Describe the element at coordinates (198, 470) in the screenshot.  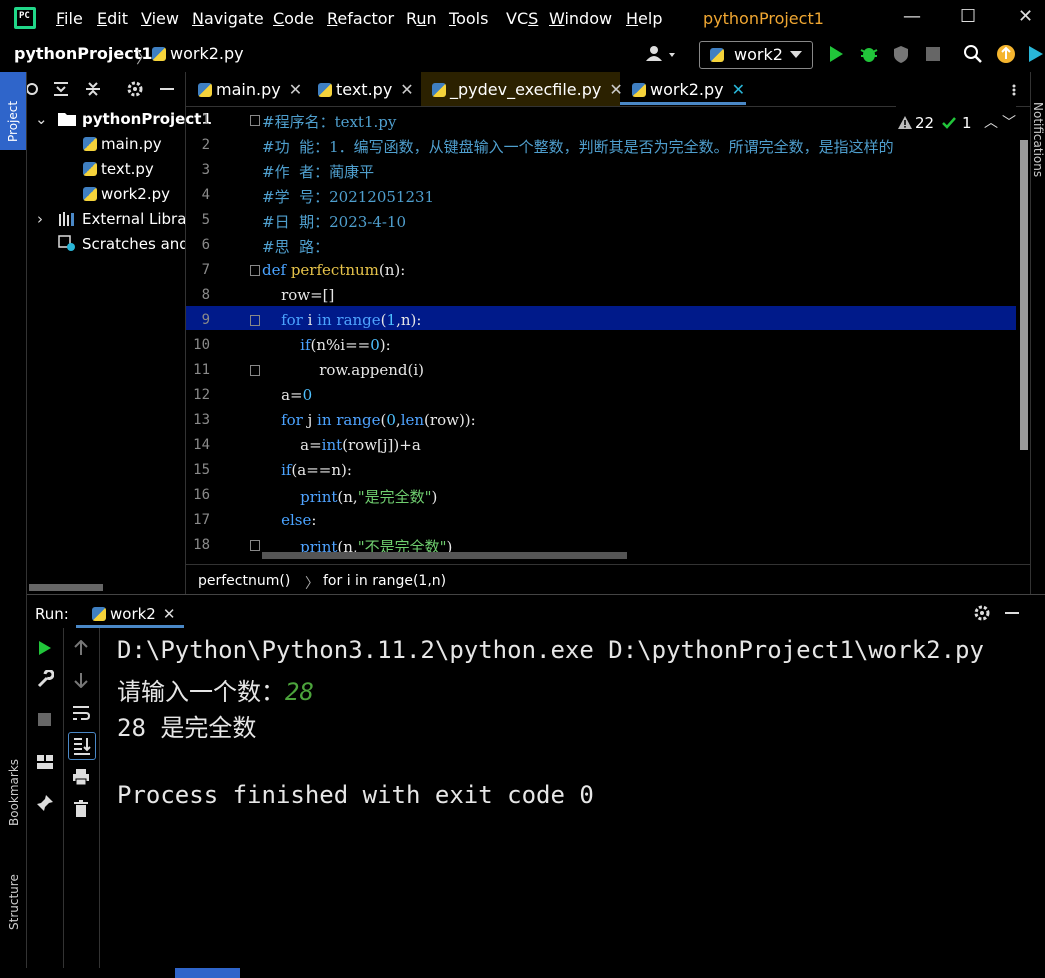
I see `line-number: 15` at that location.